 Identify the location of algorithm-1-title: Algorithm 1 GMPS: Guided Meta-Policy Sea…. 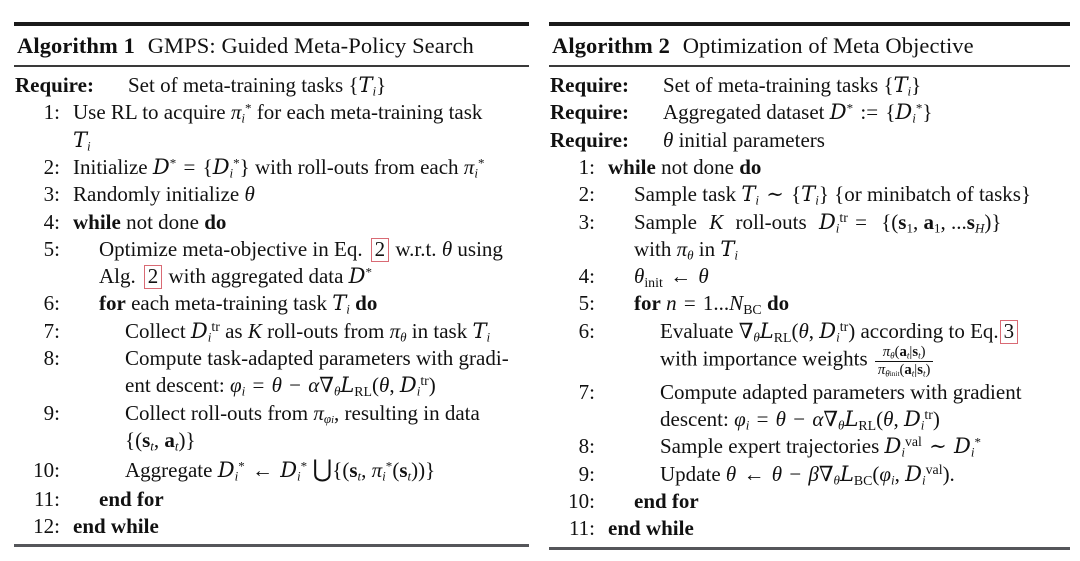
(271, 45).